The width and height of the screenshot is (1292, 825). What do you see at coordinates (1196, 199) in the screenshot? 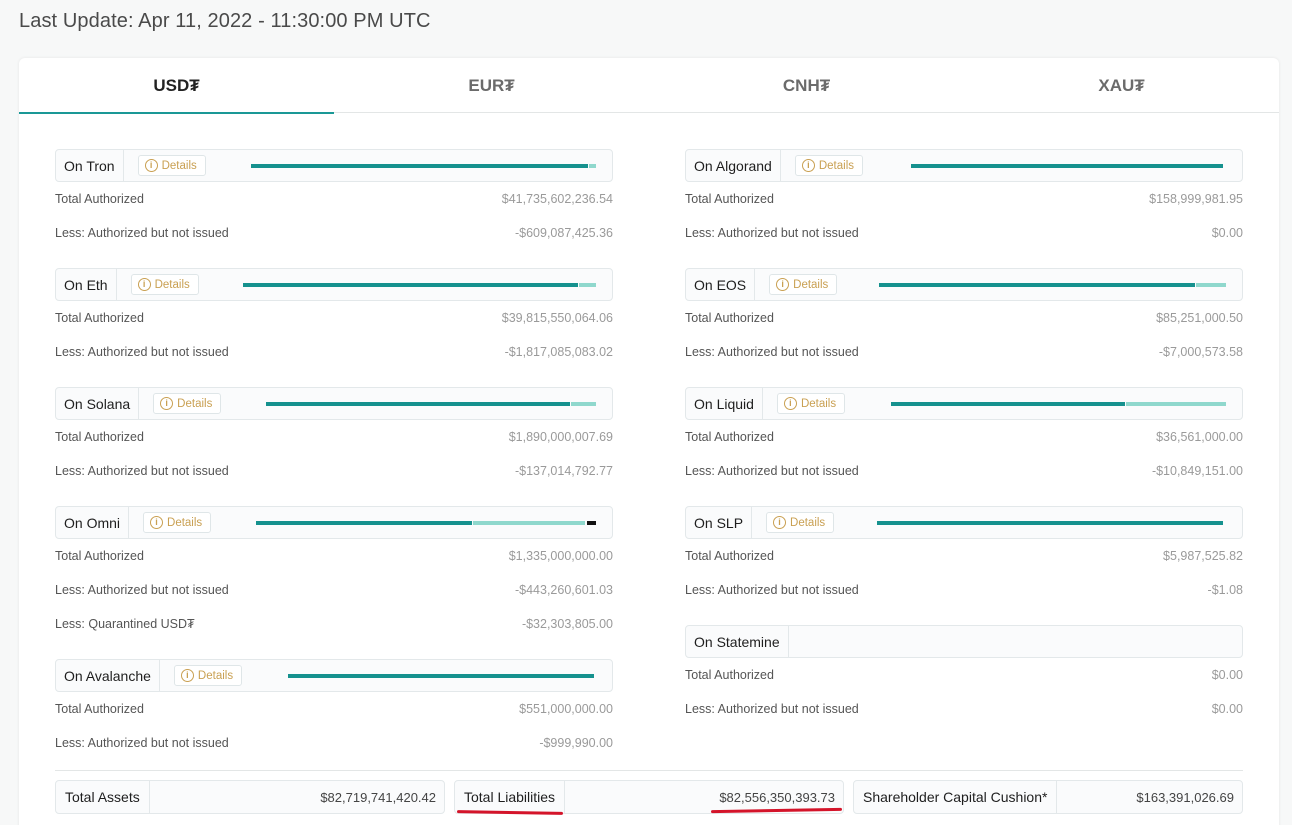
I see `row-value: $158,999,981.95` at bounding box center [1196, 199].